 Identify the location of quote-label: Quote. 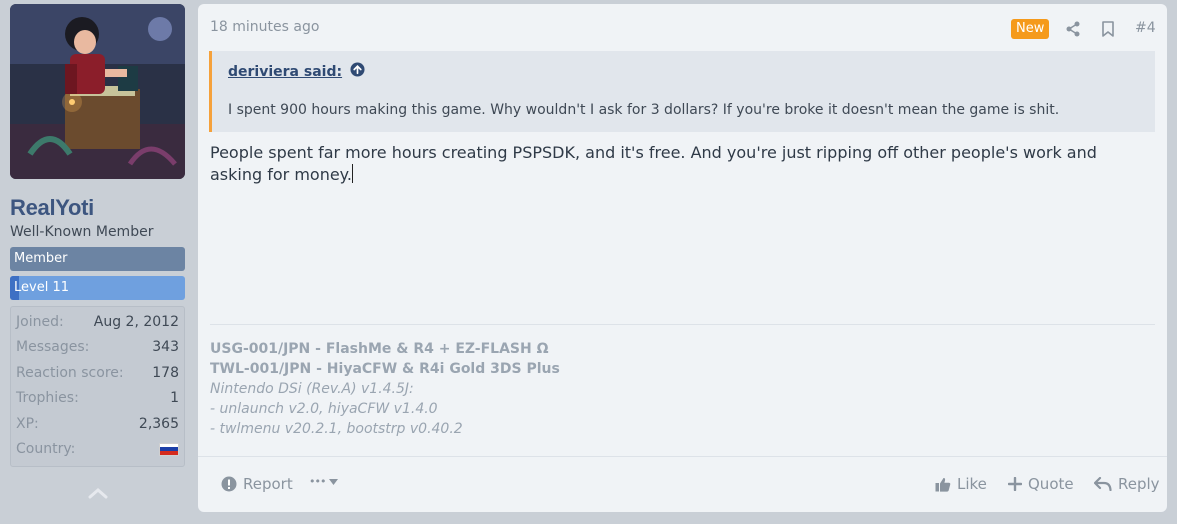
(1051, 484).